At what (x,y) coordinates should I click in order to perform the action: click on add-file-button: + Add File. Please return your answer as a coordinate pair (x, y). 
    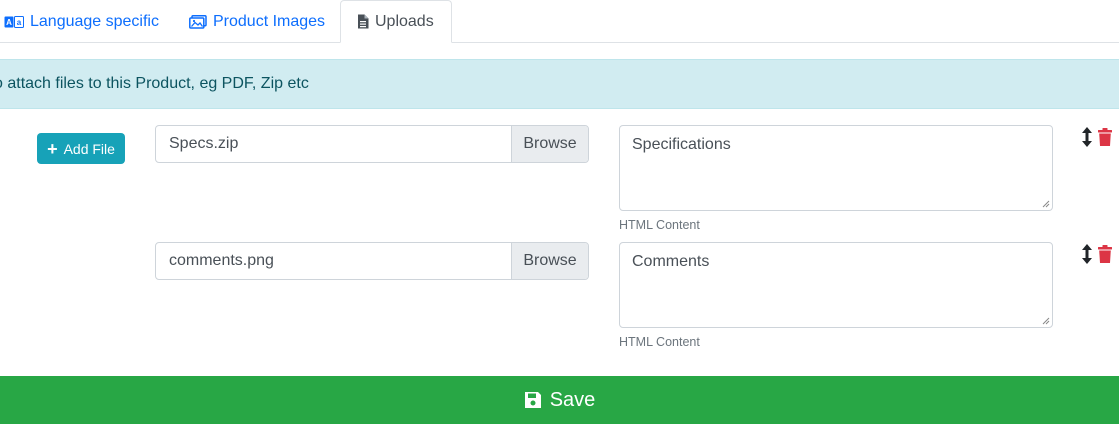
    Looking at the image, I should click on (81, 148).